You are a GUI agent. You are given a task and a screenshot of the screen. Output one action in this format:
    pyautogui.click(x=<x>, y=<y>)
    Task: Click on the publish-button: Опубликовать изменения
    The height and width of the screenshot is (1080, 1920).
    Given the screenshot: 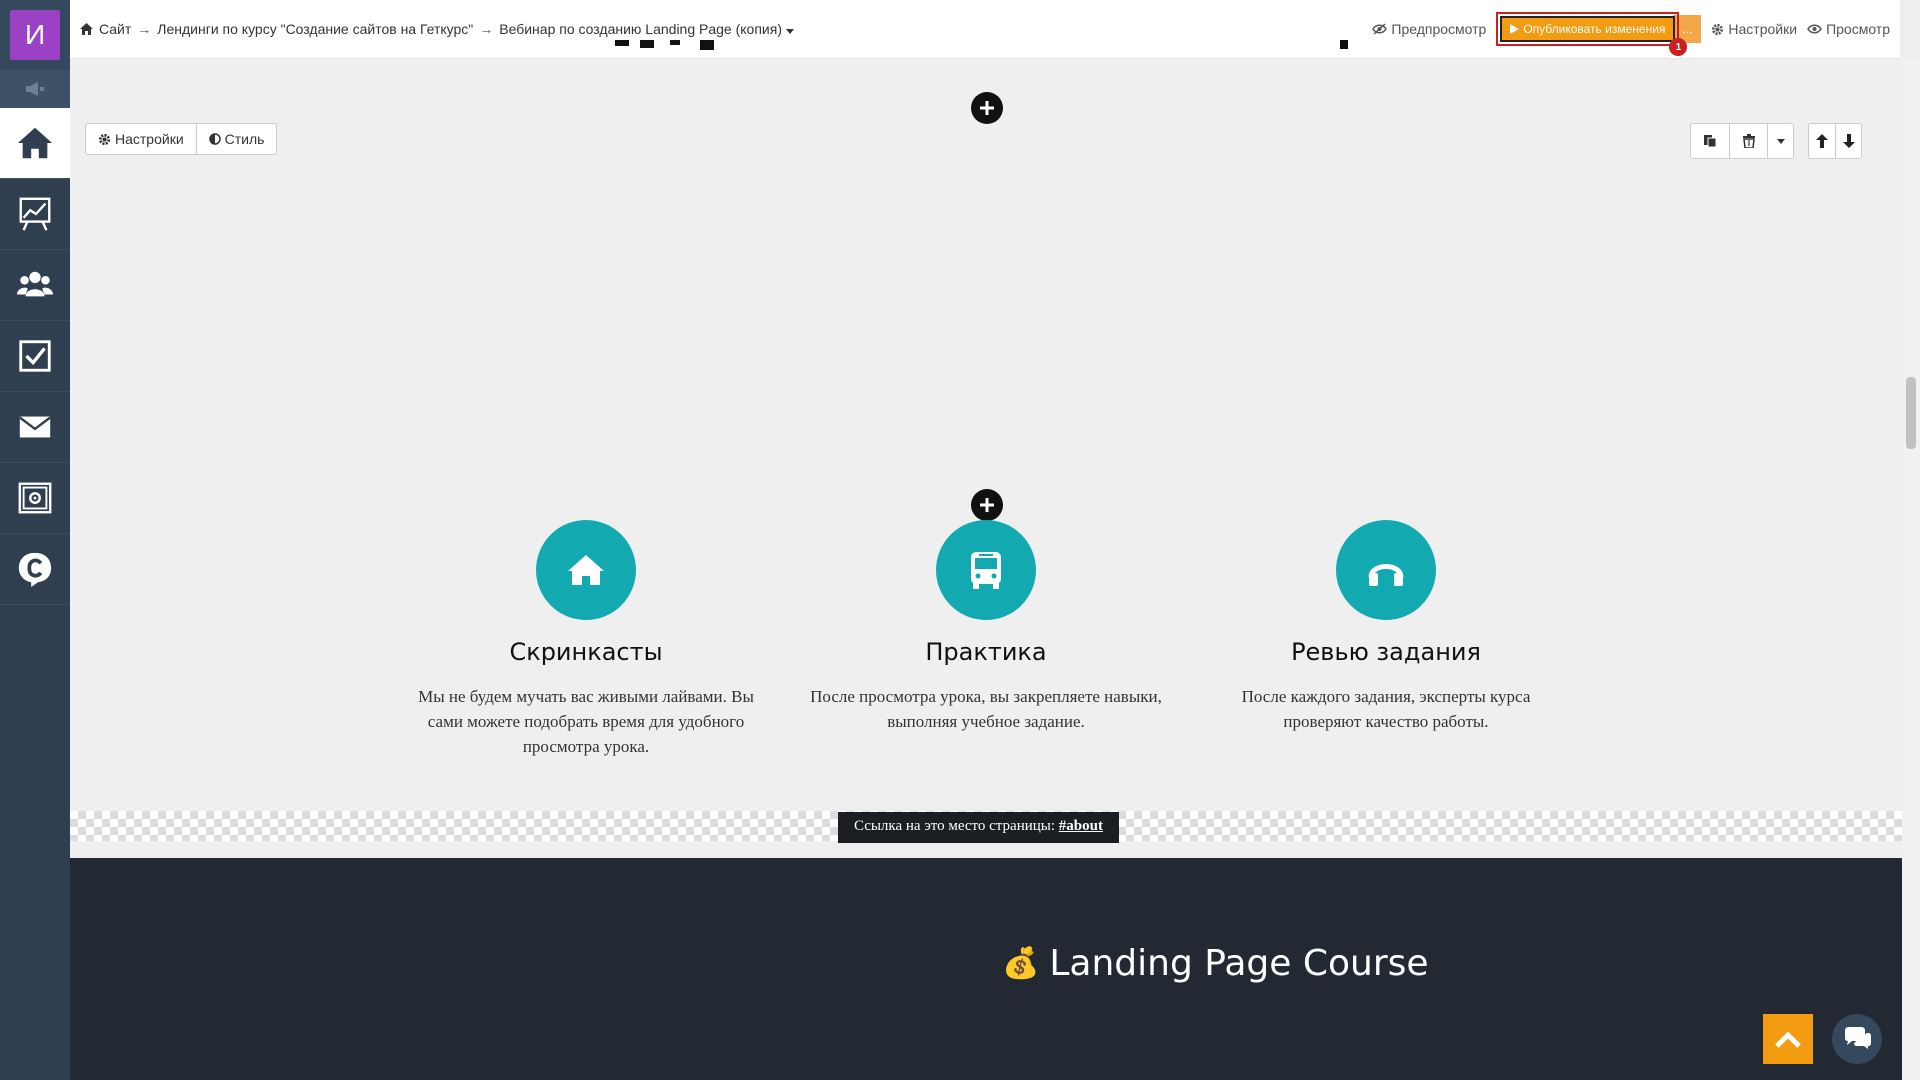 What is the action you would take?
    pyautogui.click(x=1588, y=29)
    